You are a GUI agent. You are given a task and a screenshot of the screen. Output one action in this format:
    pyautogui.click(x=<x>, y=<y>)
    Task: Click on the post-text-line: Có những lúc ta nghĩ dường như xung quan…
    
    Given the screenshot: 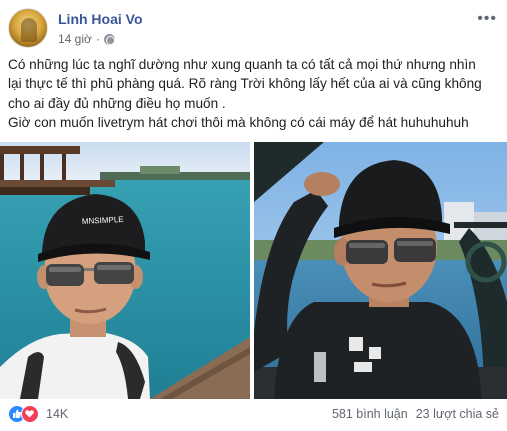 What is the action you would take?
    pyautogui.click(x=242, y=64)
    